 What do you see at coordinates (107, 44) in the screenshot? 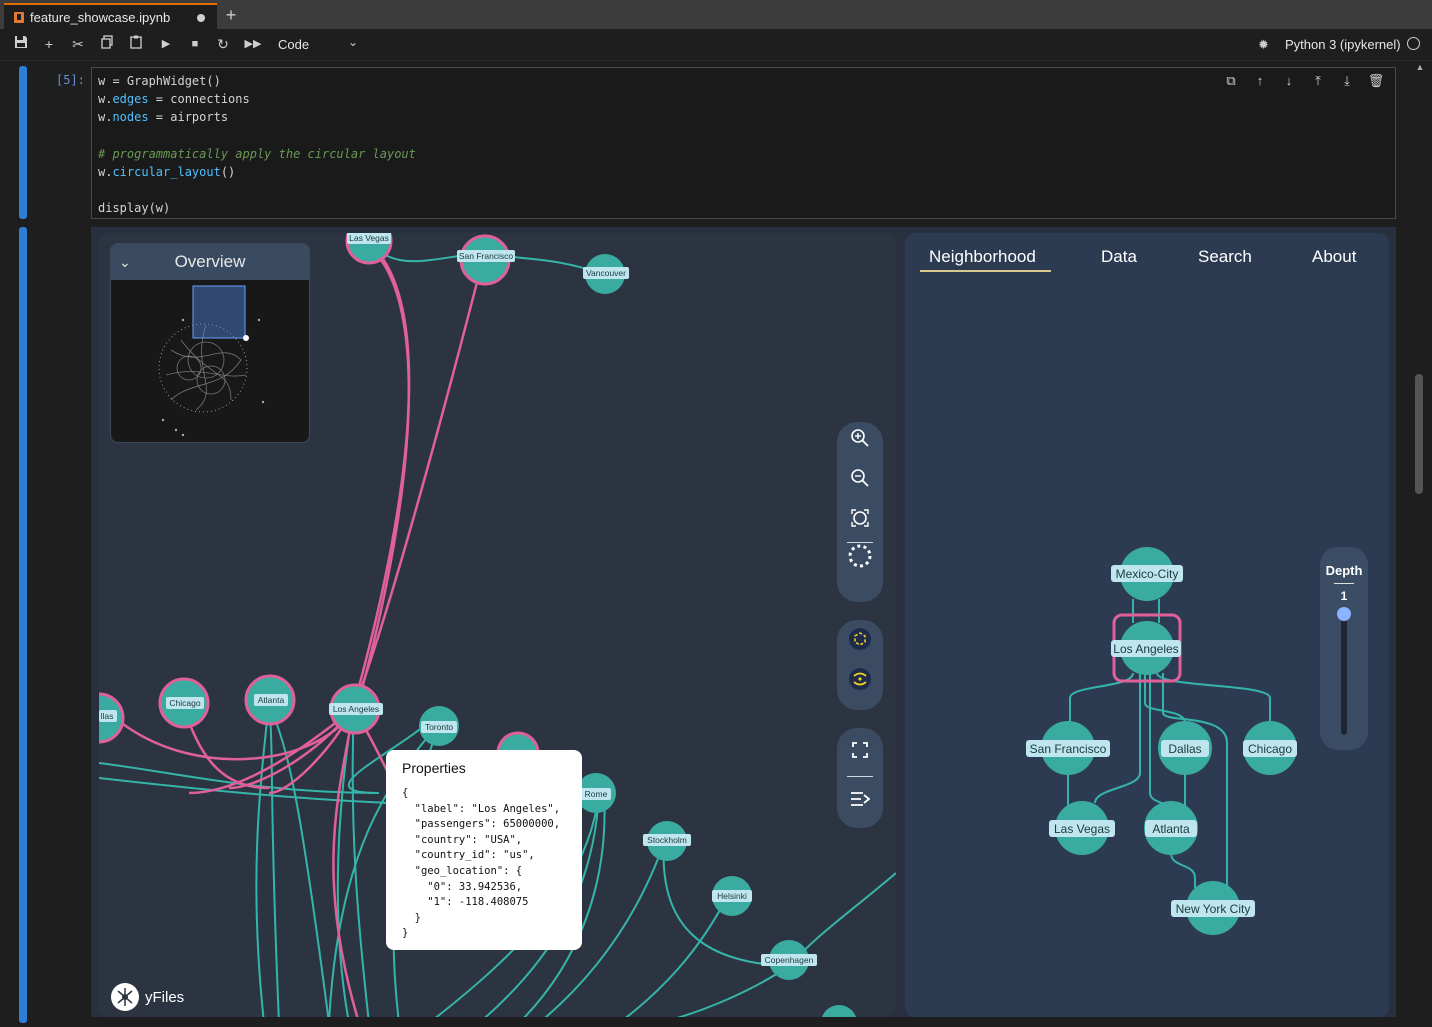
I see `copy-icon` at bounding box center [107, 44].